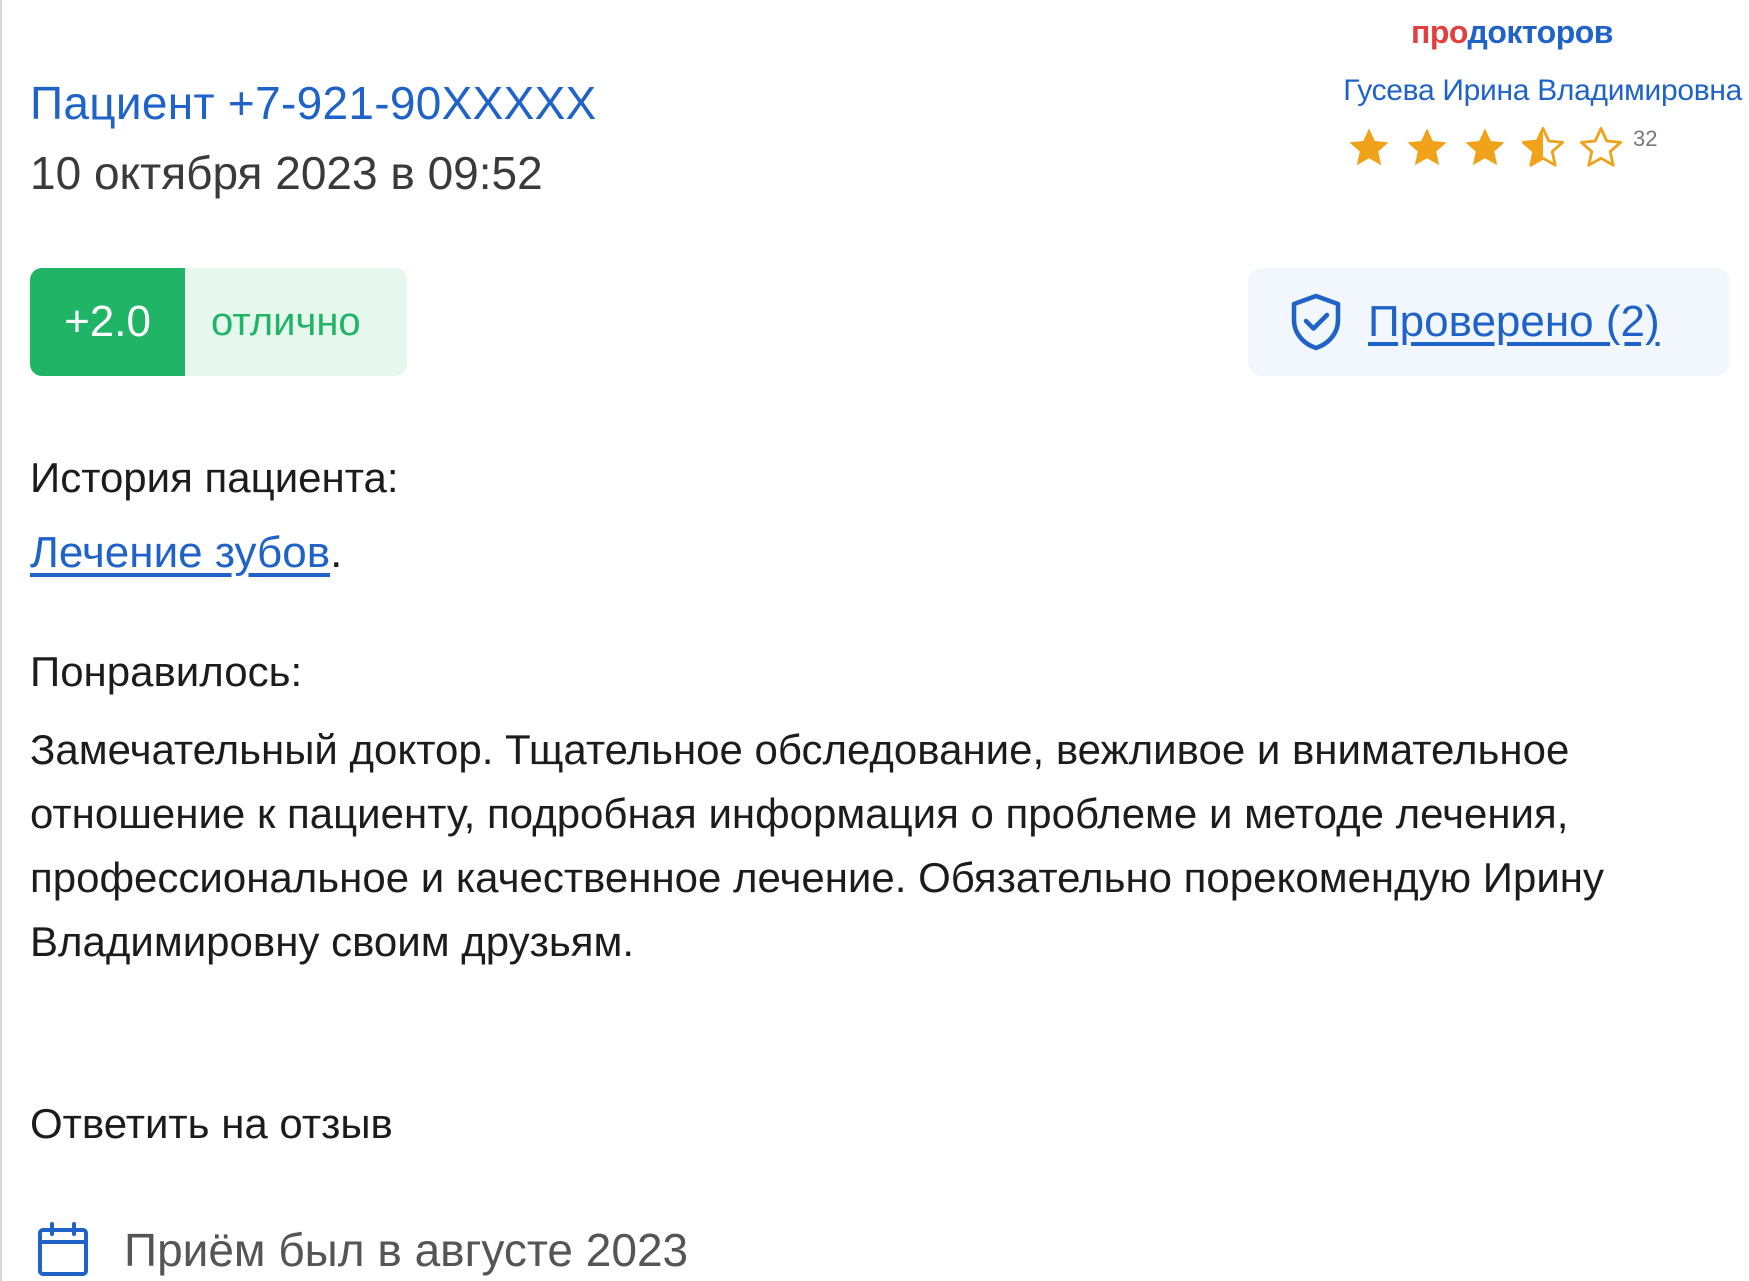  Describe the element at coordinates (1316, 322) in the screenshot. I see `shield-check-icon` at that location.